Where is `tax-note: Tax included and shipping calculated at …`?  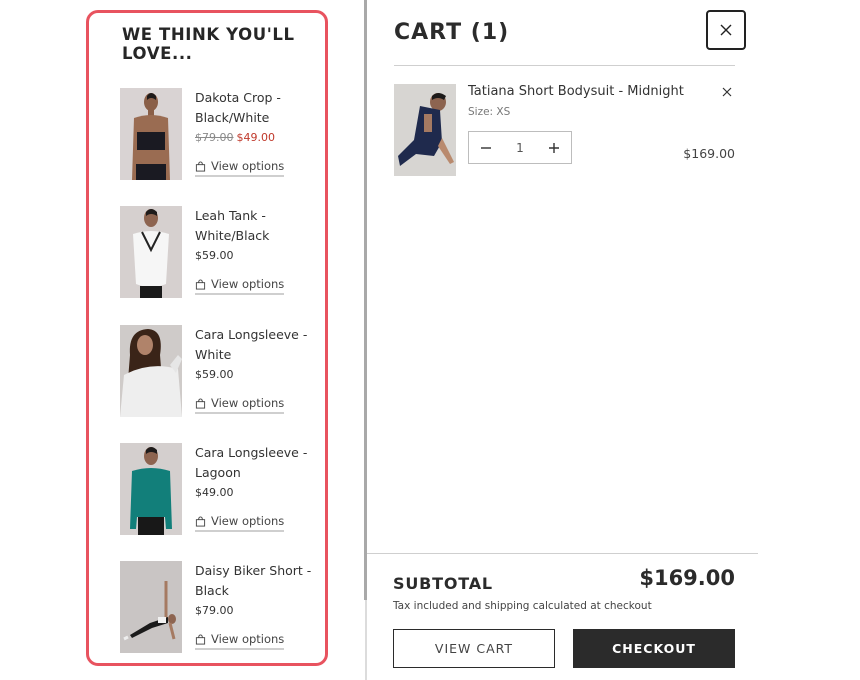 tax-note: Tax included and shipping calculated at … is located at coordinates (522, 606).